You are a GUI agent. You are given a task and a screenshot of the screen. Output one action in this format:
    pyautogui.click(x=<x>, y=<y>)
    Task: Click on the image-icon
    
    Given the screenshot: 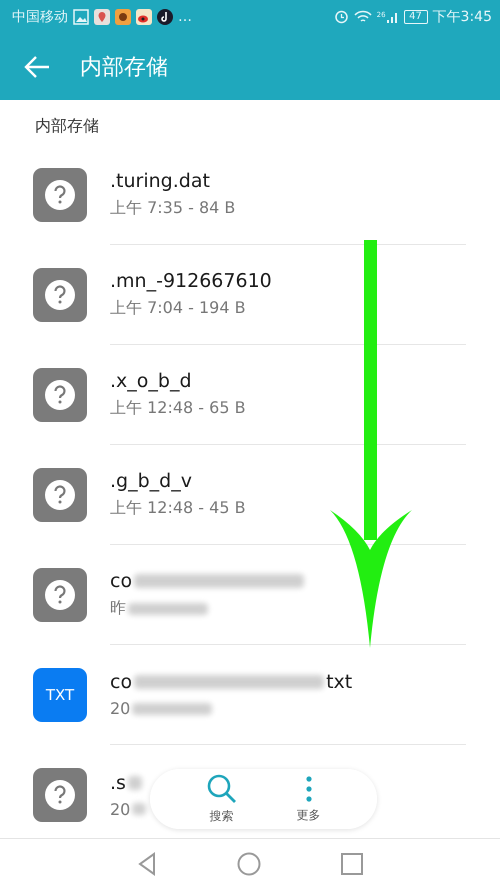 What is the action you would take?
    pyautogui.click(x=81, y=16)
    